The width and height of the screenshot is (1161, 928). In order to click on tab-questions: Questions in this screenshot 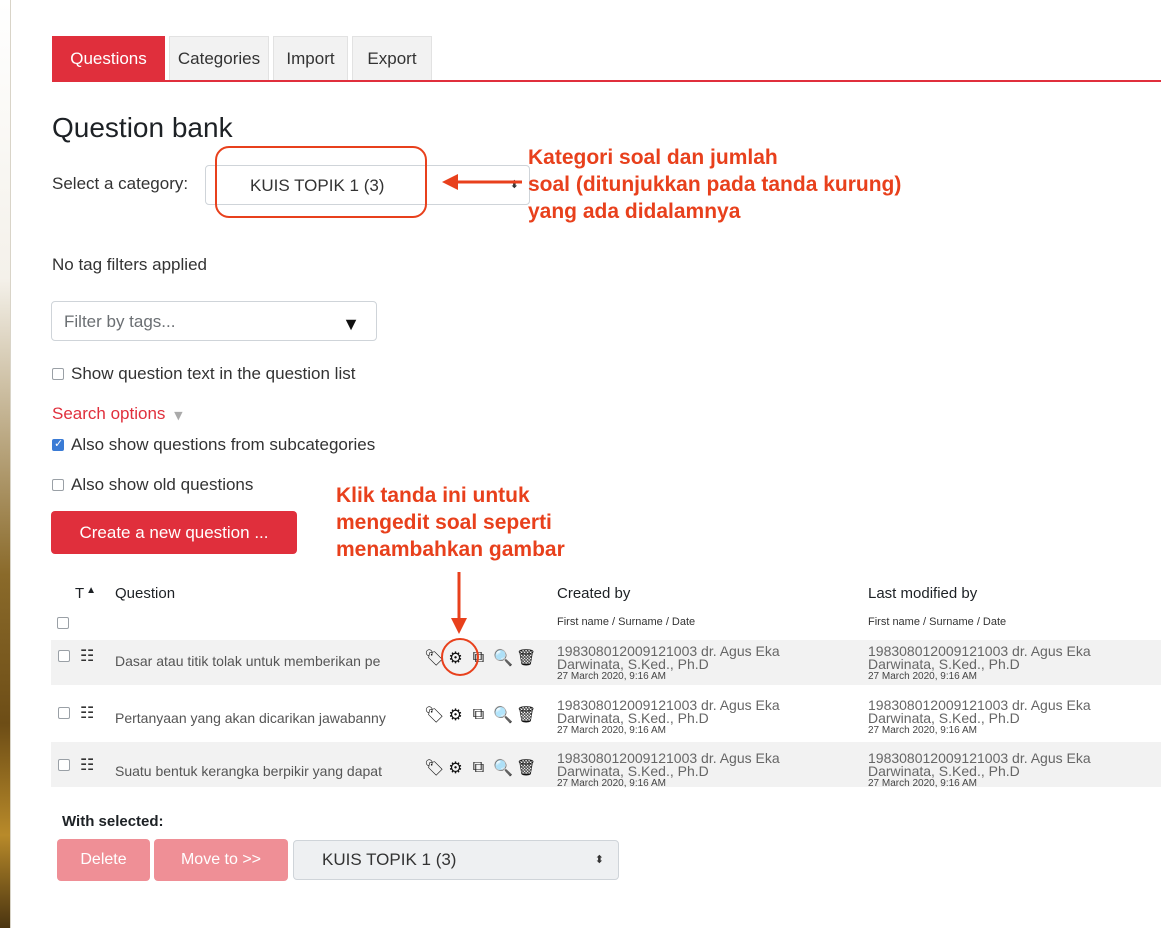, I will do `click(108, 58)`.